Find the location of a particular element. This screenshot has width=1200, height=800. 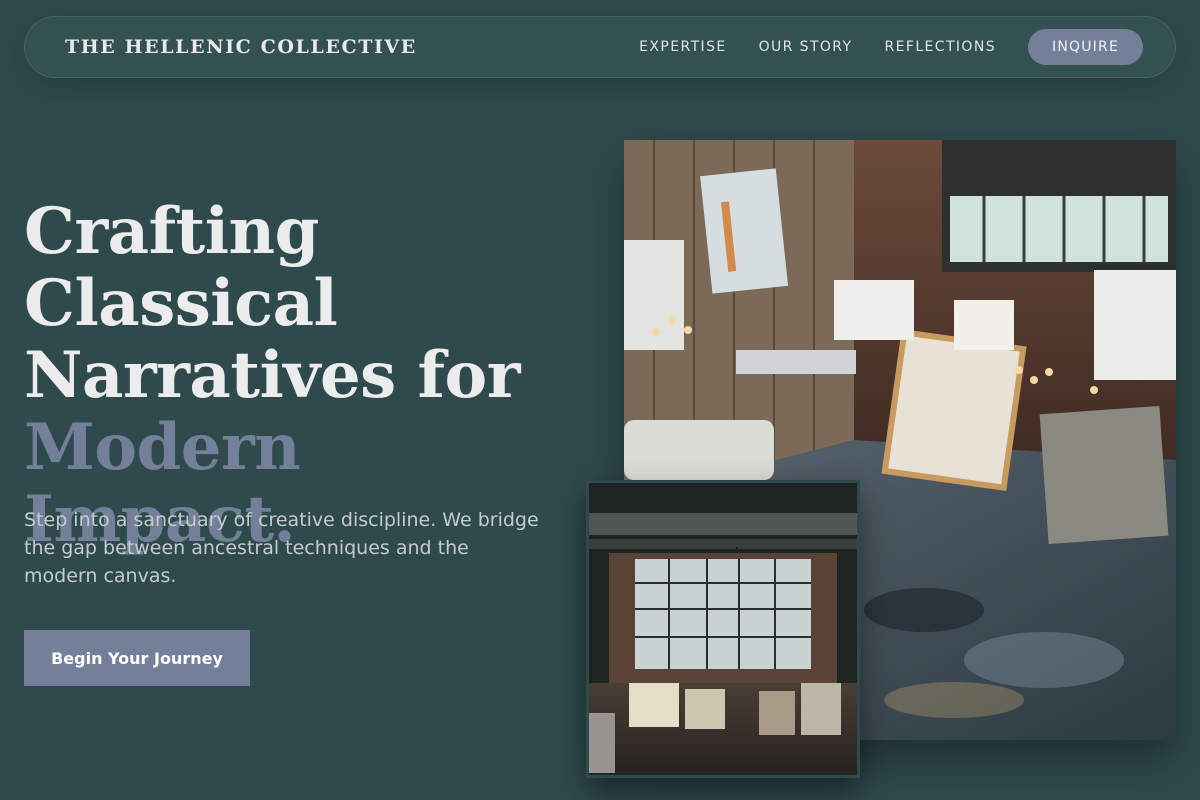

headline-line-3: Narratives for is located at coordinates (272, 375).